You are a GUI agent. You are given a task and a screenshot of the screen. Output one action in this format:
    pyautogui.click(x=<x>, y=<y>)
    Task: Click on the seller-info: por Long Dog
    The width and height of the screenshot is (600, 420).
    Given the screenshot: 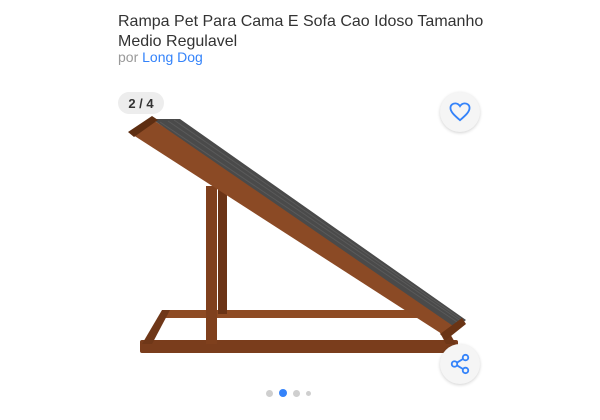 What is the action you would take?
    pyautogui.click(x=160, y=57)
    